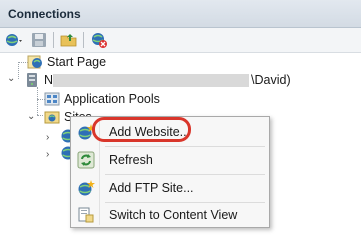 This screenshot has height=243, width=361. Describe the element at coordinates (151, 80) in the screenshot. I see `redacted-server-name` at that location.